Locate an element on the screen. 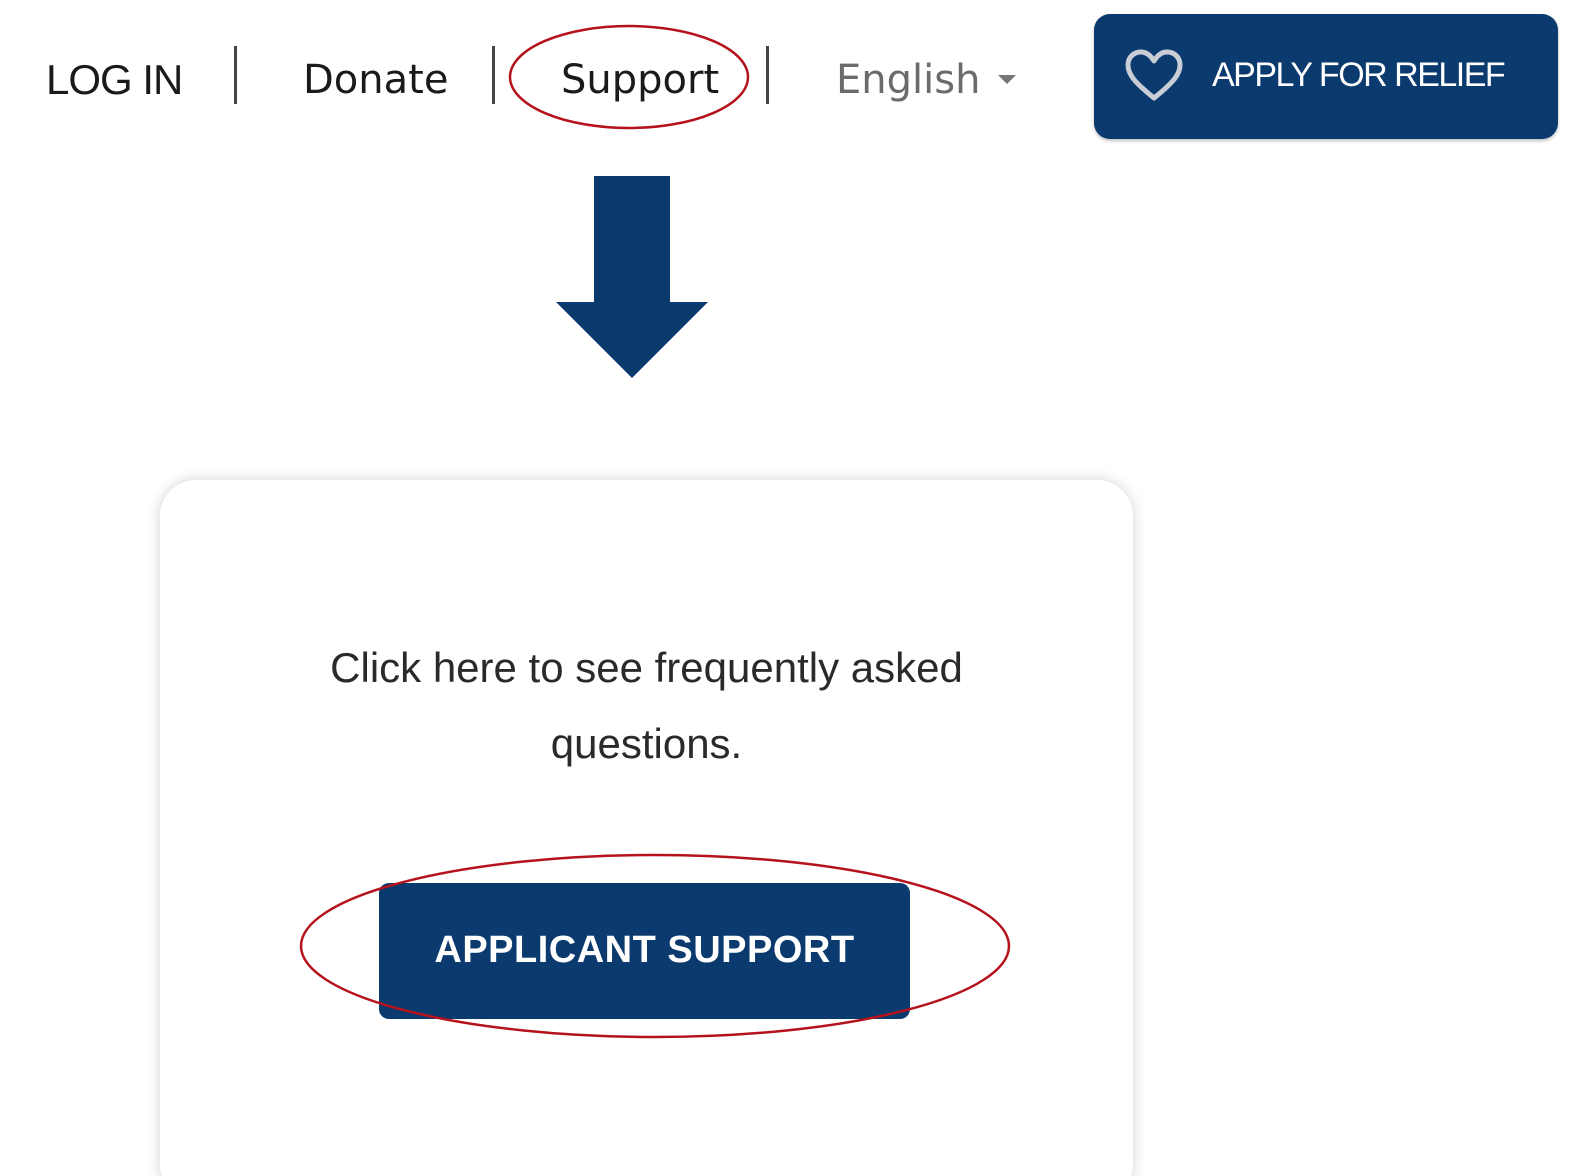 This screenshot has height=1176, width=1593. donate-link: Donate is located at coordinates (375, 80).